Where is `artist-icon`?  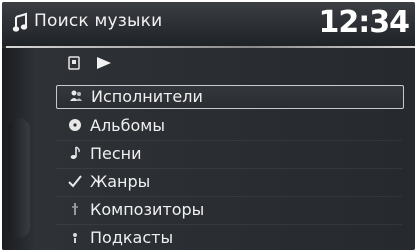
artist-icon is located at coordinates (76, 95).